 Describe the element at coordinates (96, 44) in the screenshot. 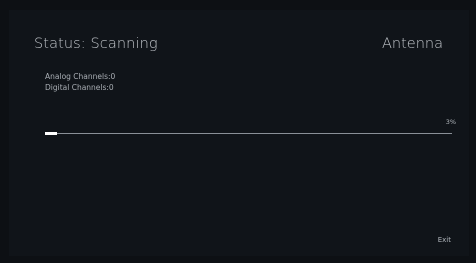

I see `scan-status-title: Status: Scanning` at that location.